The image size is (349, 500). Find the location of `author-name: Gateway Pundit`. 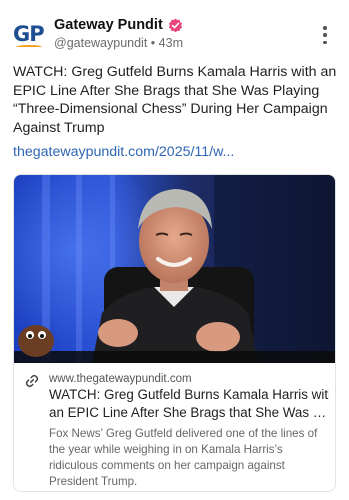

author-name: Gateway Pundit is located at coordinates (108, 25).